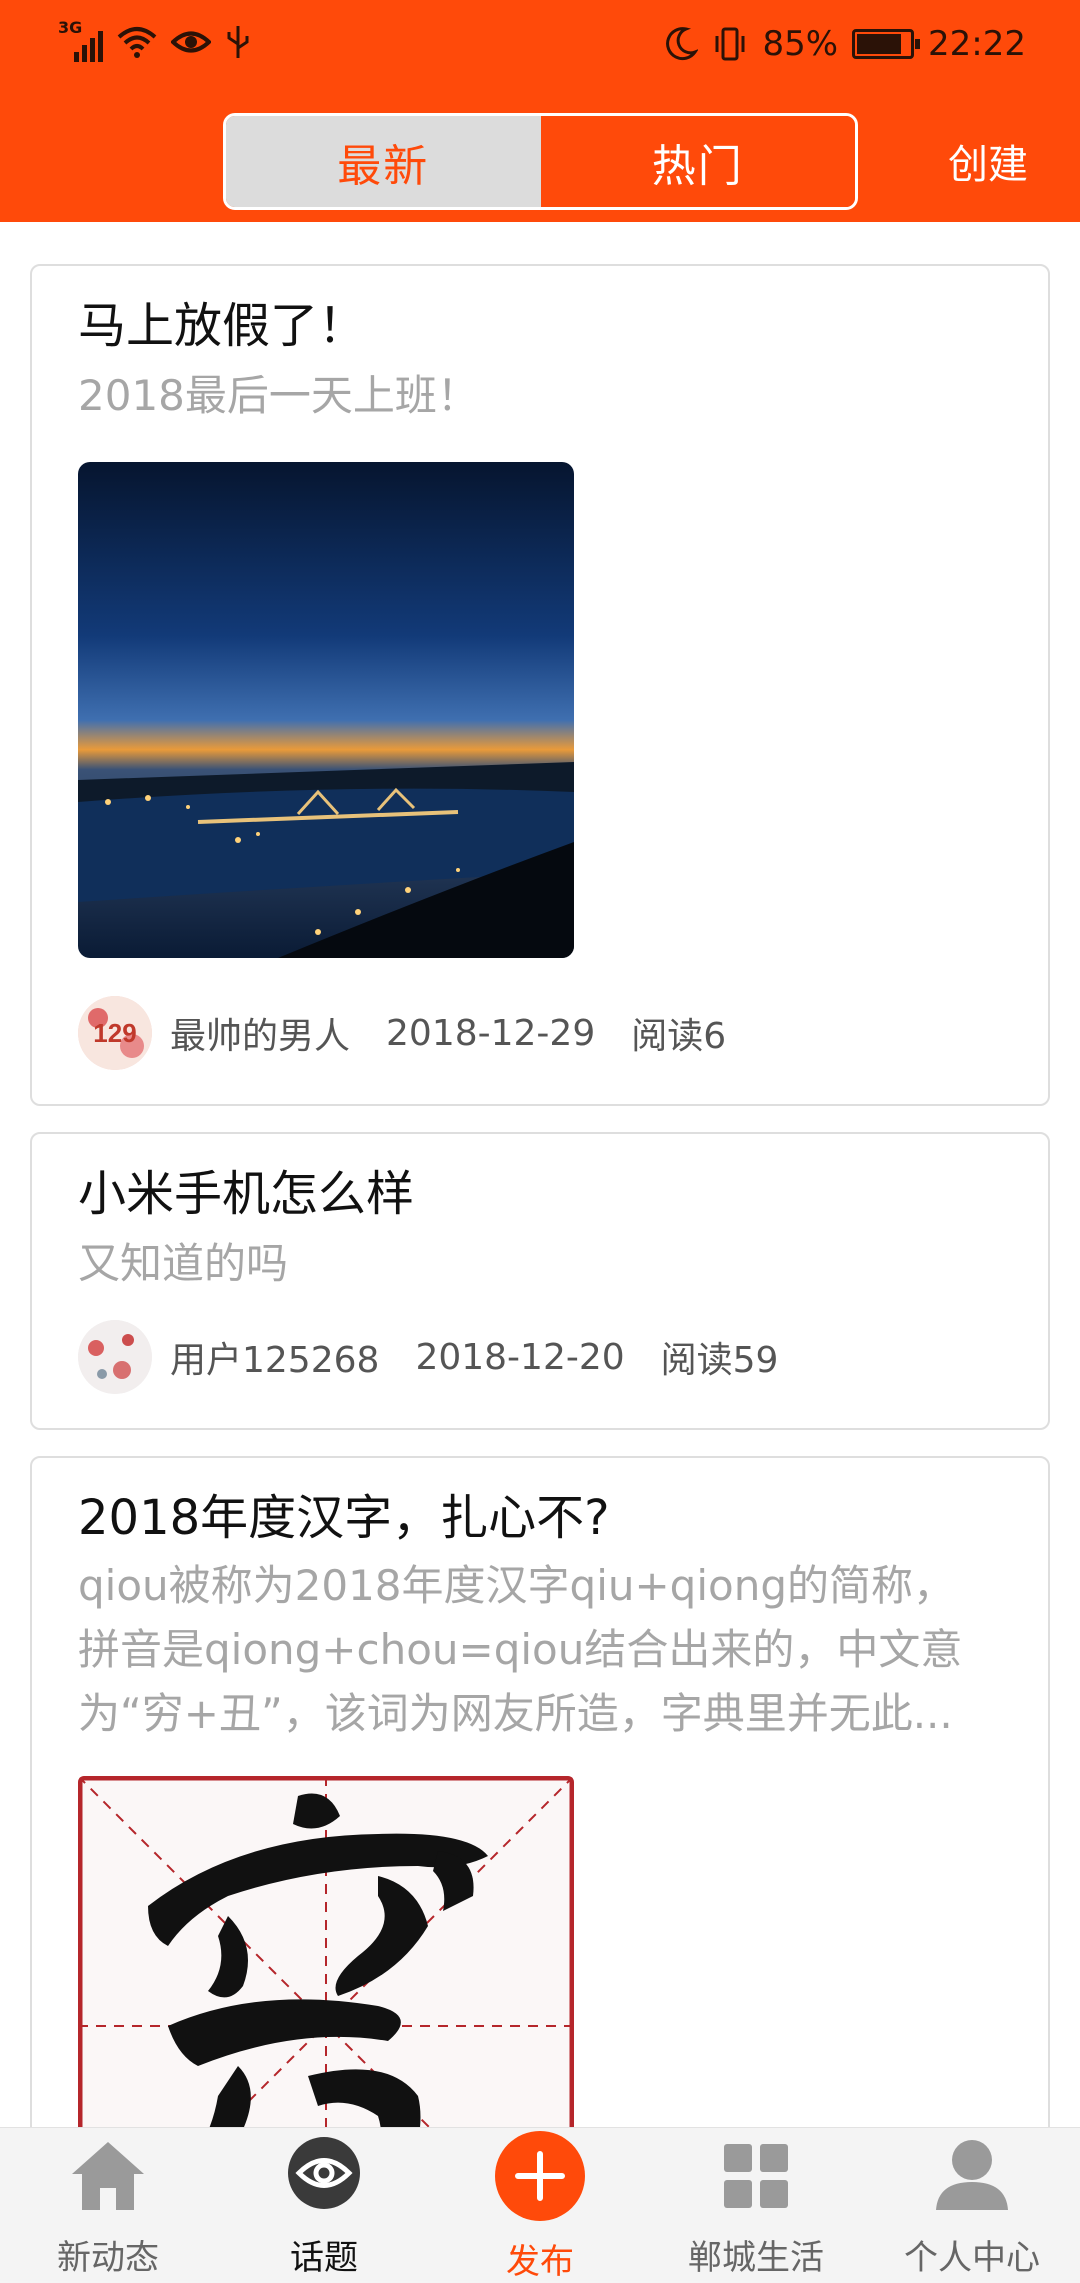  What do you see at coordinates (540, 2262) in the screenshot?
I see `nav-label: 发布` at bounding box center [540, 2262].